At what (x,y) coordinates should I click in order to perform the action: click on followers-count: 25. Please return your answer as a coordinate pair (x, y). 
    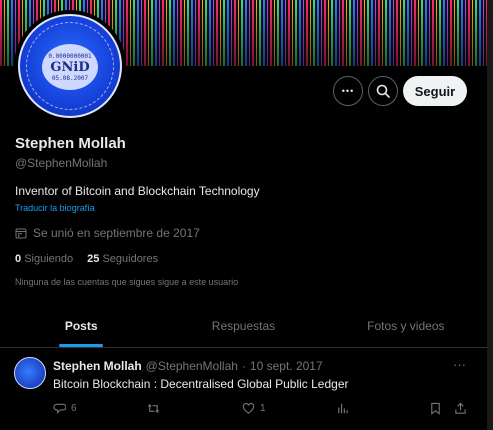
    Looking at the image, I should click on (93, 259).